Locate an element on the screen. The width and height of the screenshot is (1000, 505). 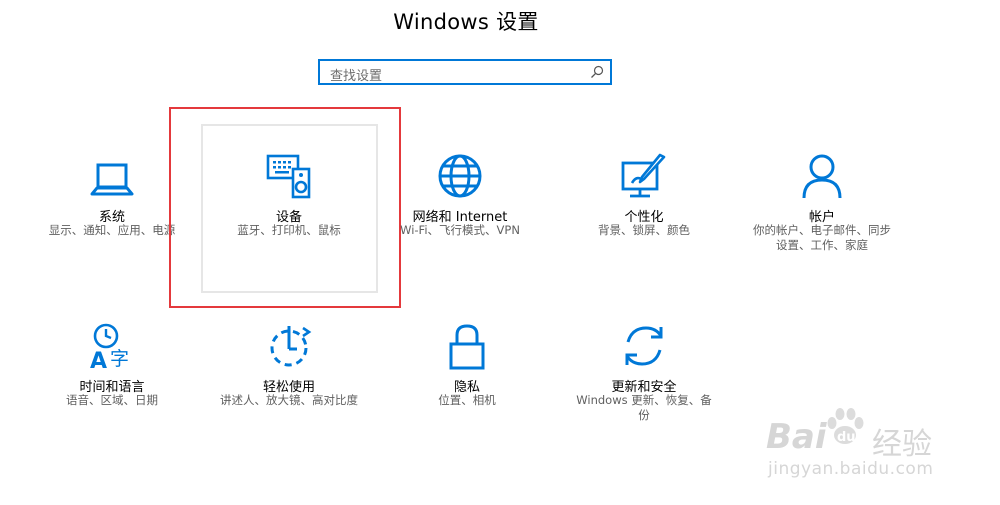
tile-desc-line1: Windows 更新、恢复、备 is located at coordinates (644, 400).